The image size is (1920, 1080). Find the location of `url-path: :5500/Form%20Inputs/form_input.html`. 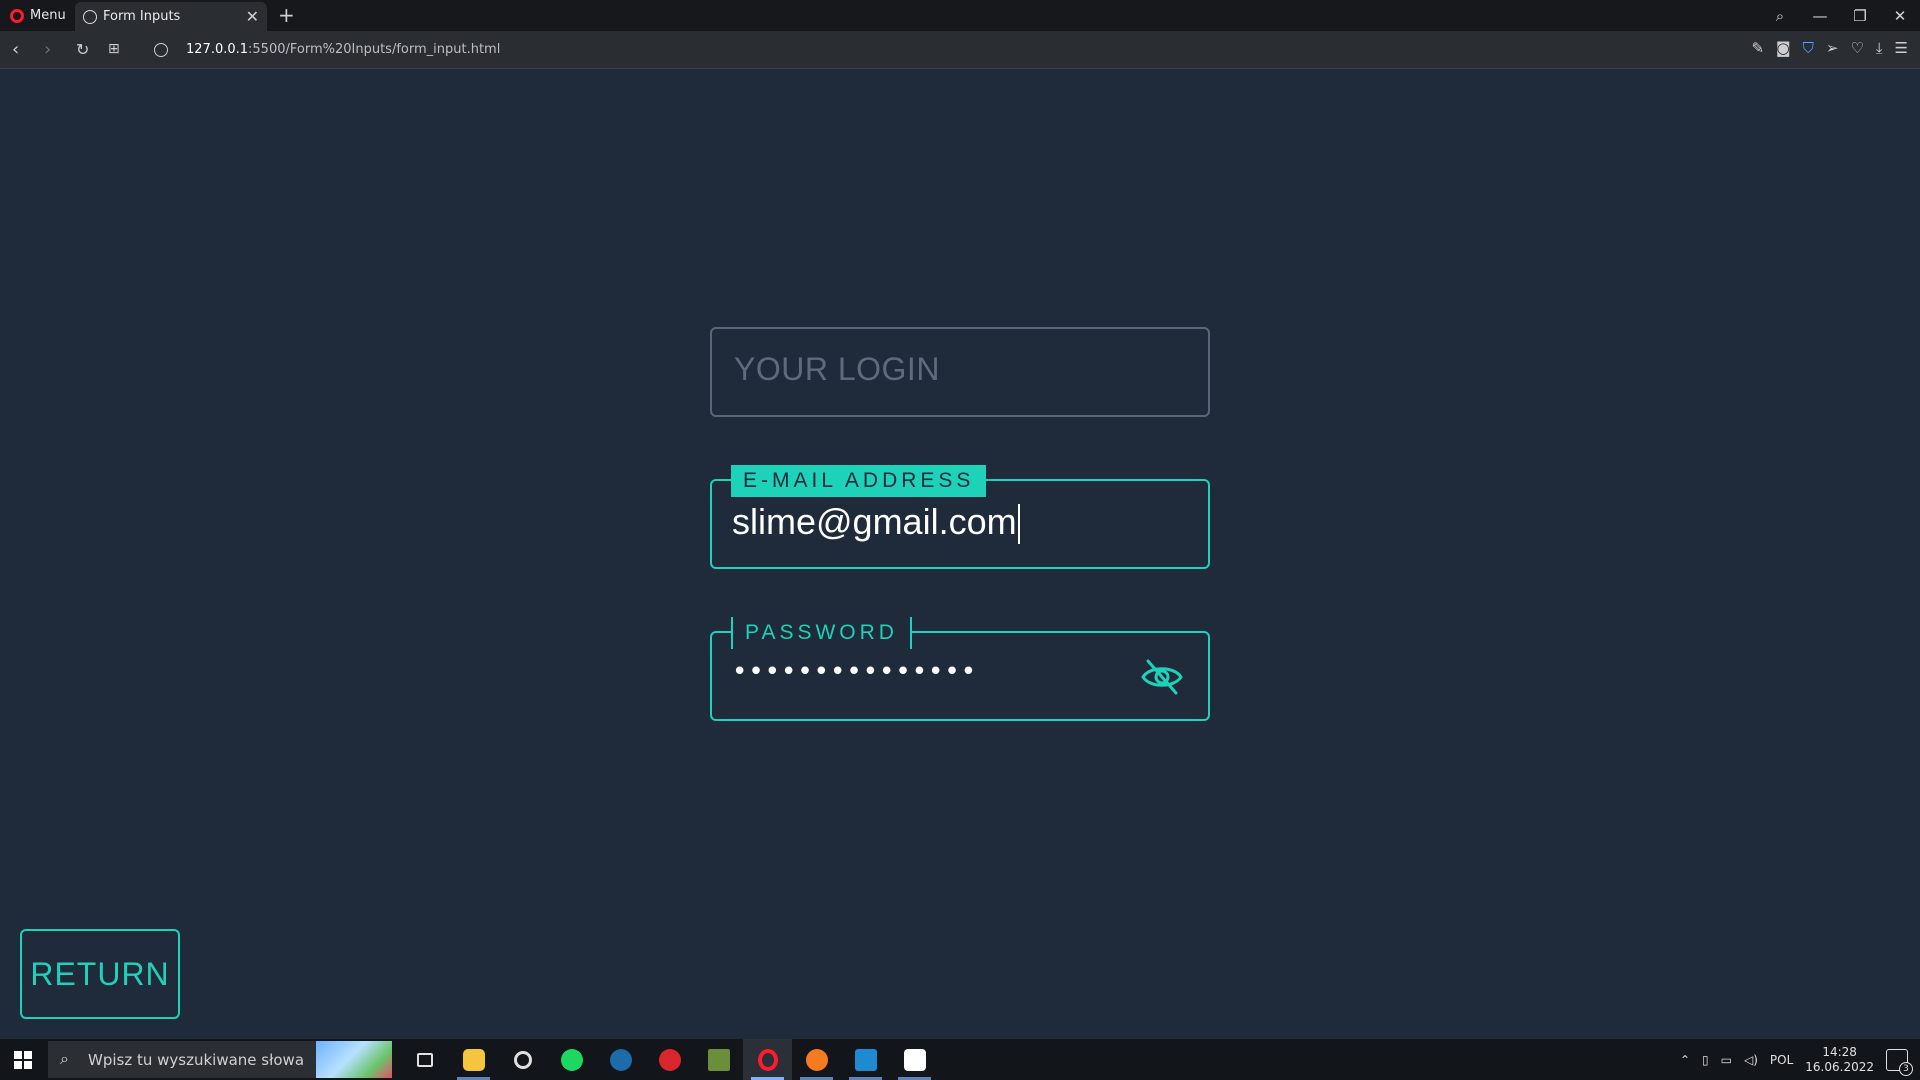

url-path: :5500/Form%20Inputs/form_input.html is located at coordinates (374, 49).